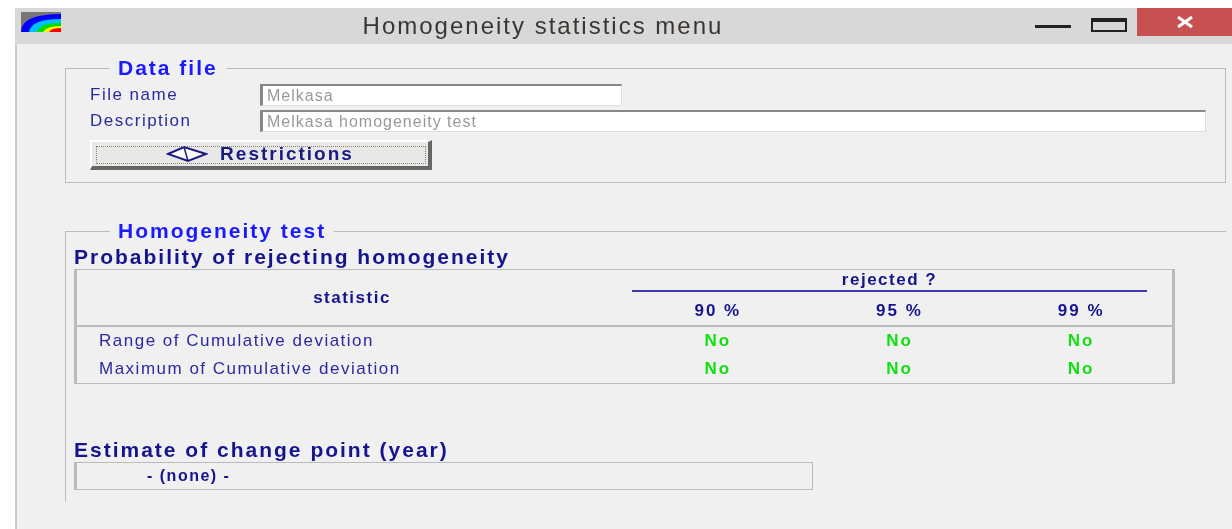 The image size is (1232, 529). Describe the element at coordinates (899, 311) in the screenshot. I see `column-header: 95 %` at that location.